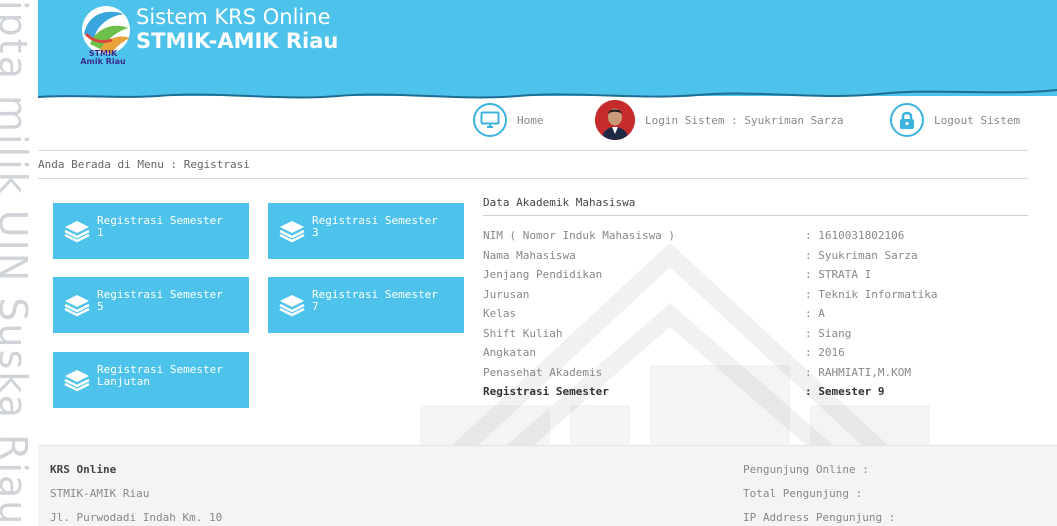  I want to click on tile-label: Registrasi Semester 1, so click(160, 226).